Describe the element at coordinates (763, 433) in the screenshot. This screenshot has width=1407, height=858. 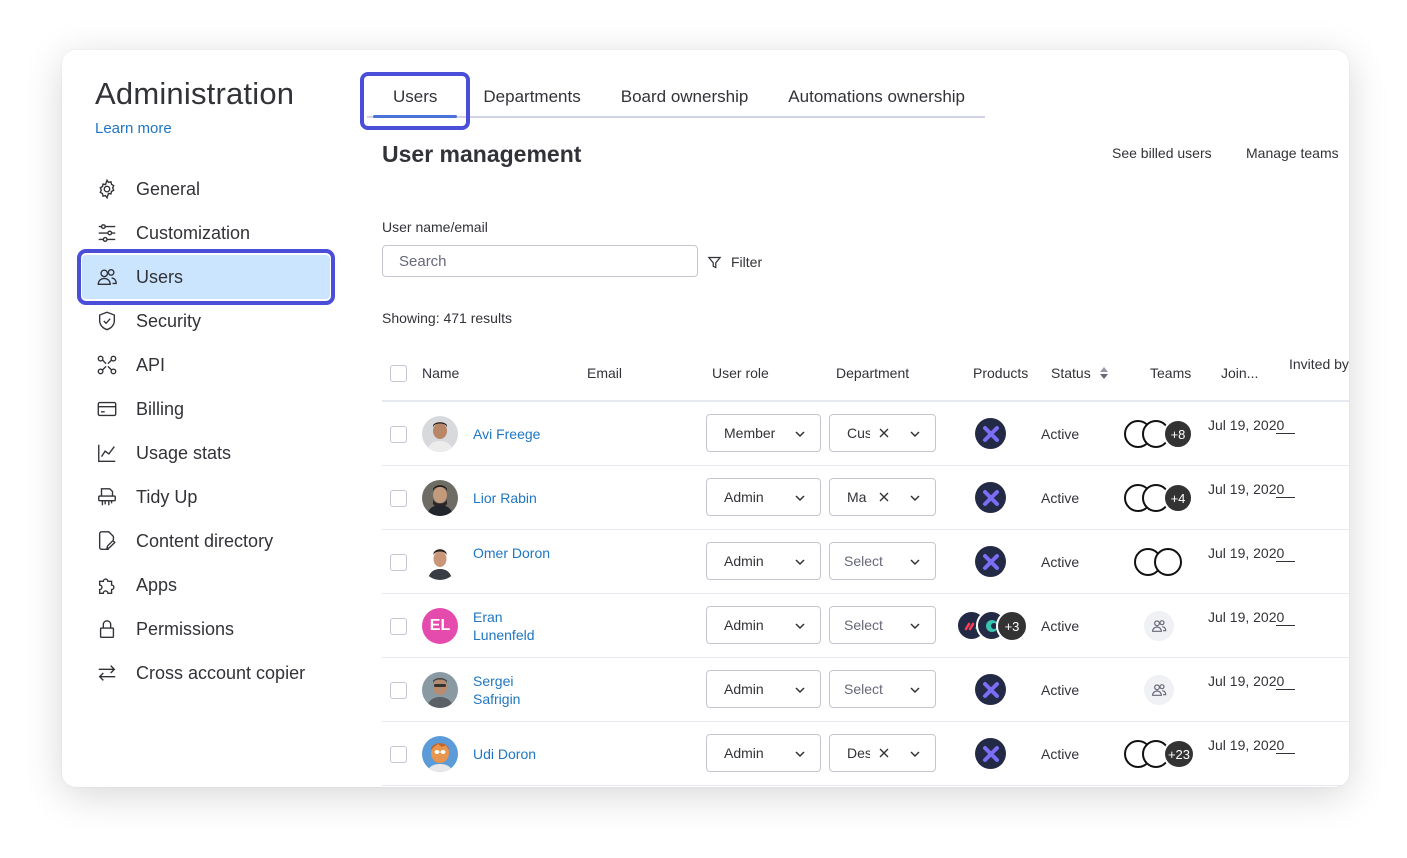
I see `role-select: Member` at that location.